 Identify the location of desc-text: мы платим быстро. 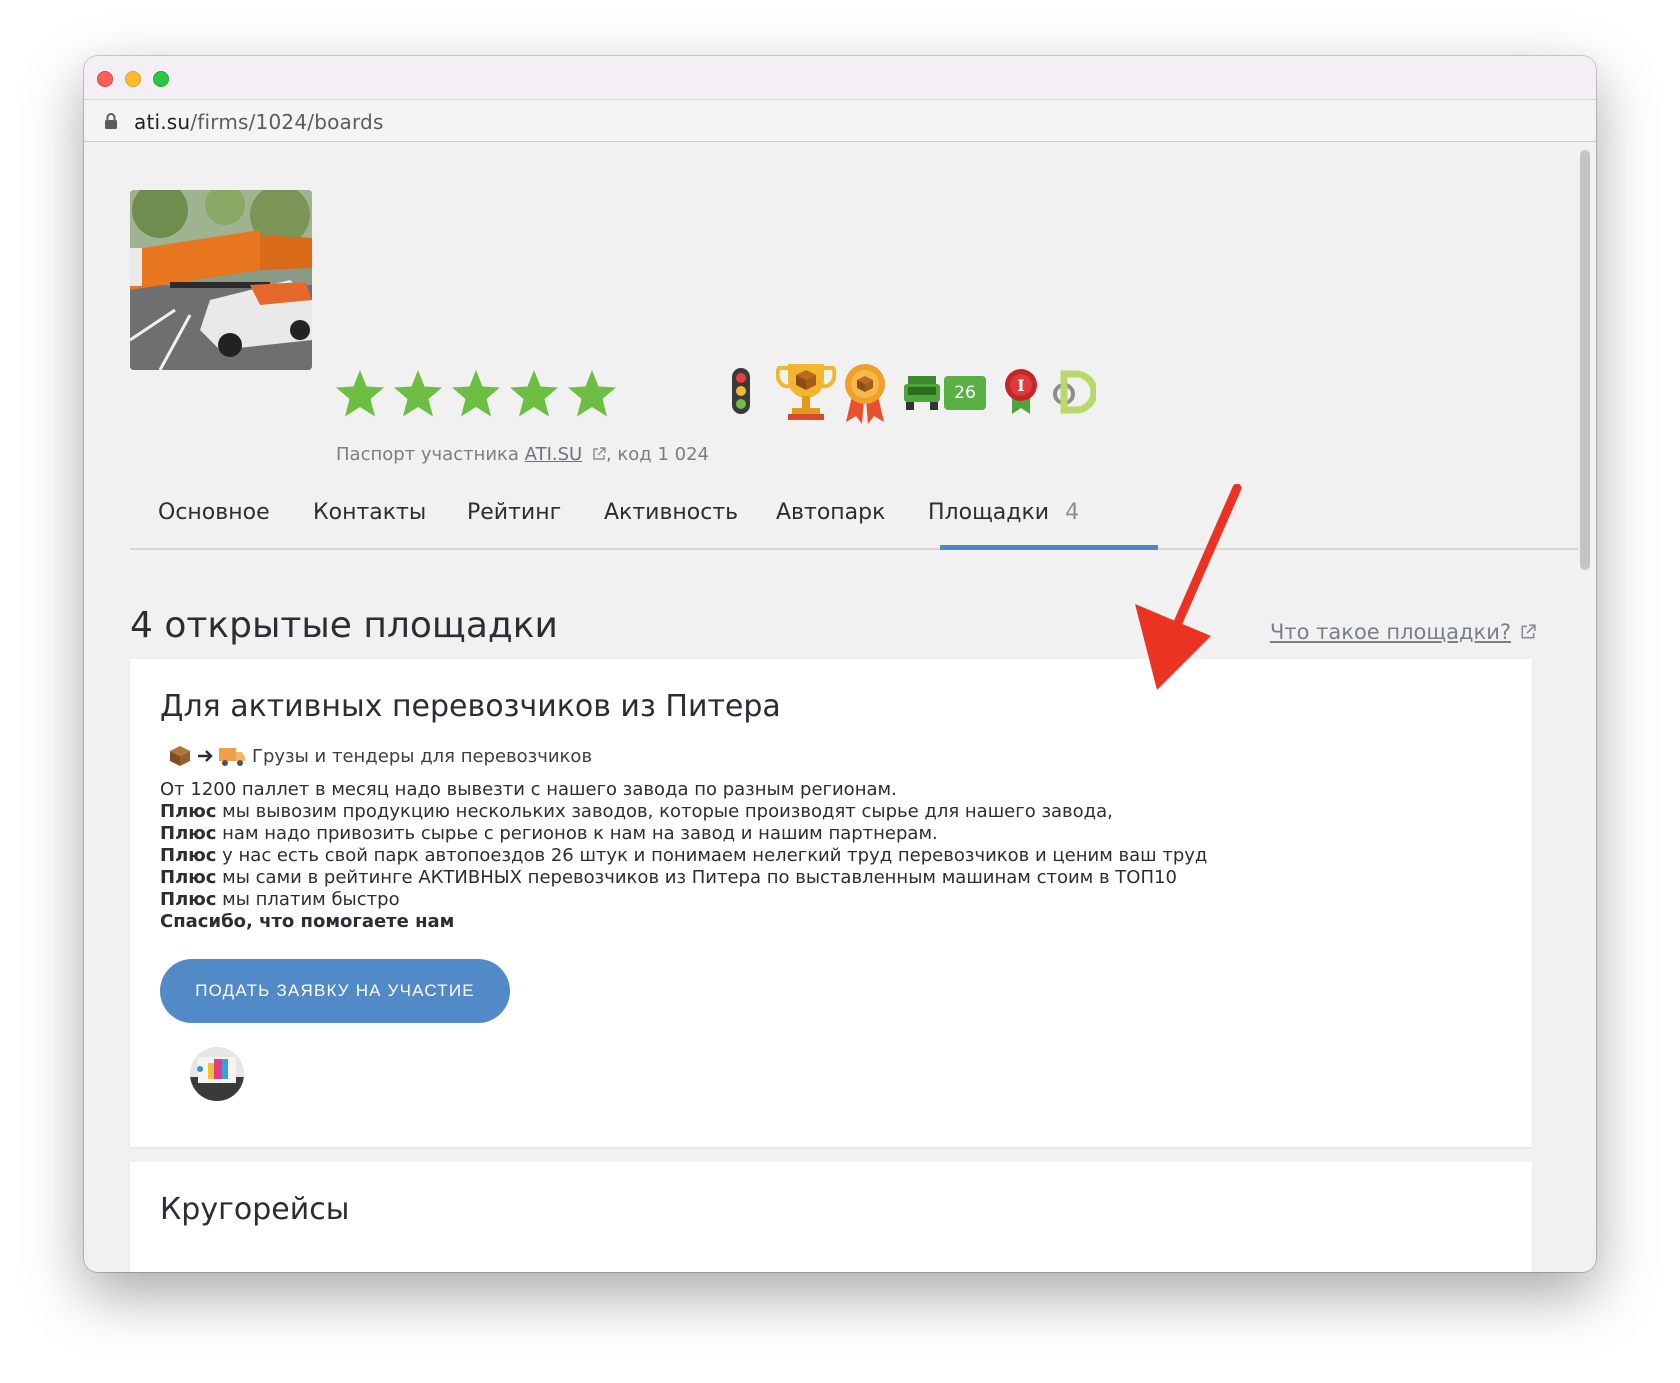
(308, 899).